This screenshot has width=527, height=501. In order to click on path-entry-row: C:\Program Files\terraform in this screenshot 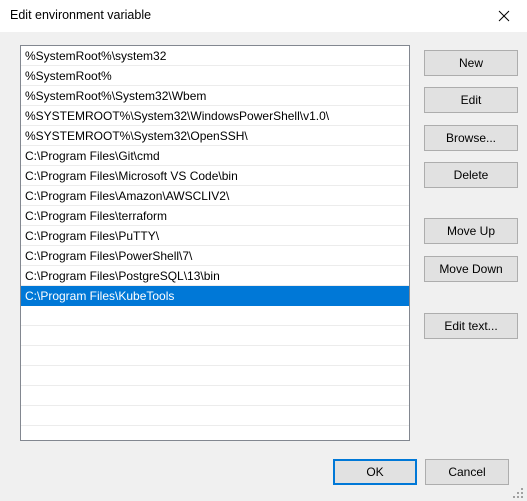, I will do `click(215, 216)`.